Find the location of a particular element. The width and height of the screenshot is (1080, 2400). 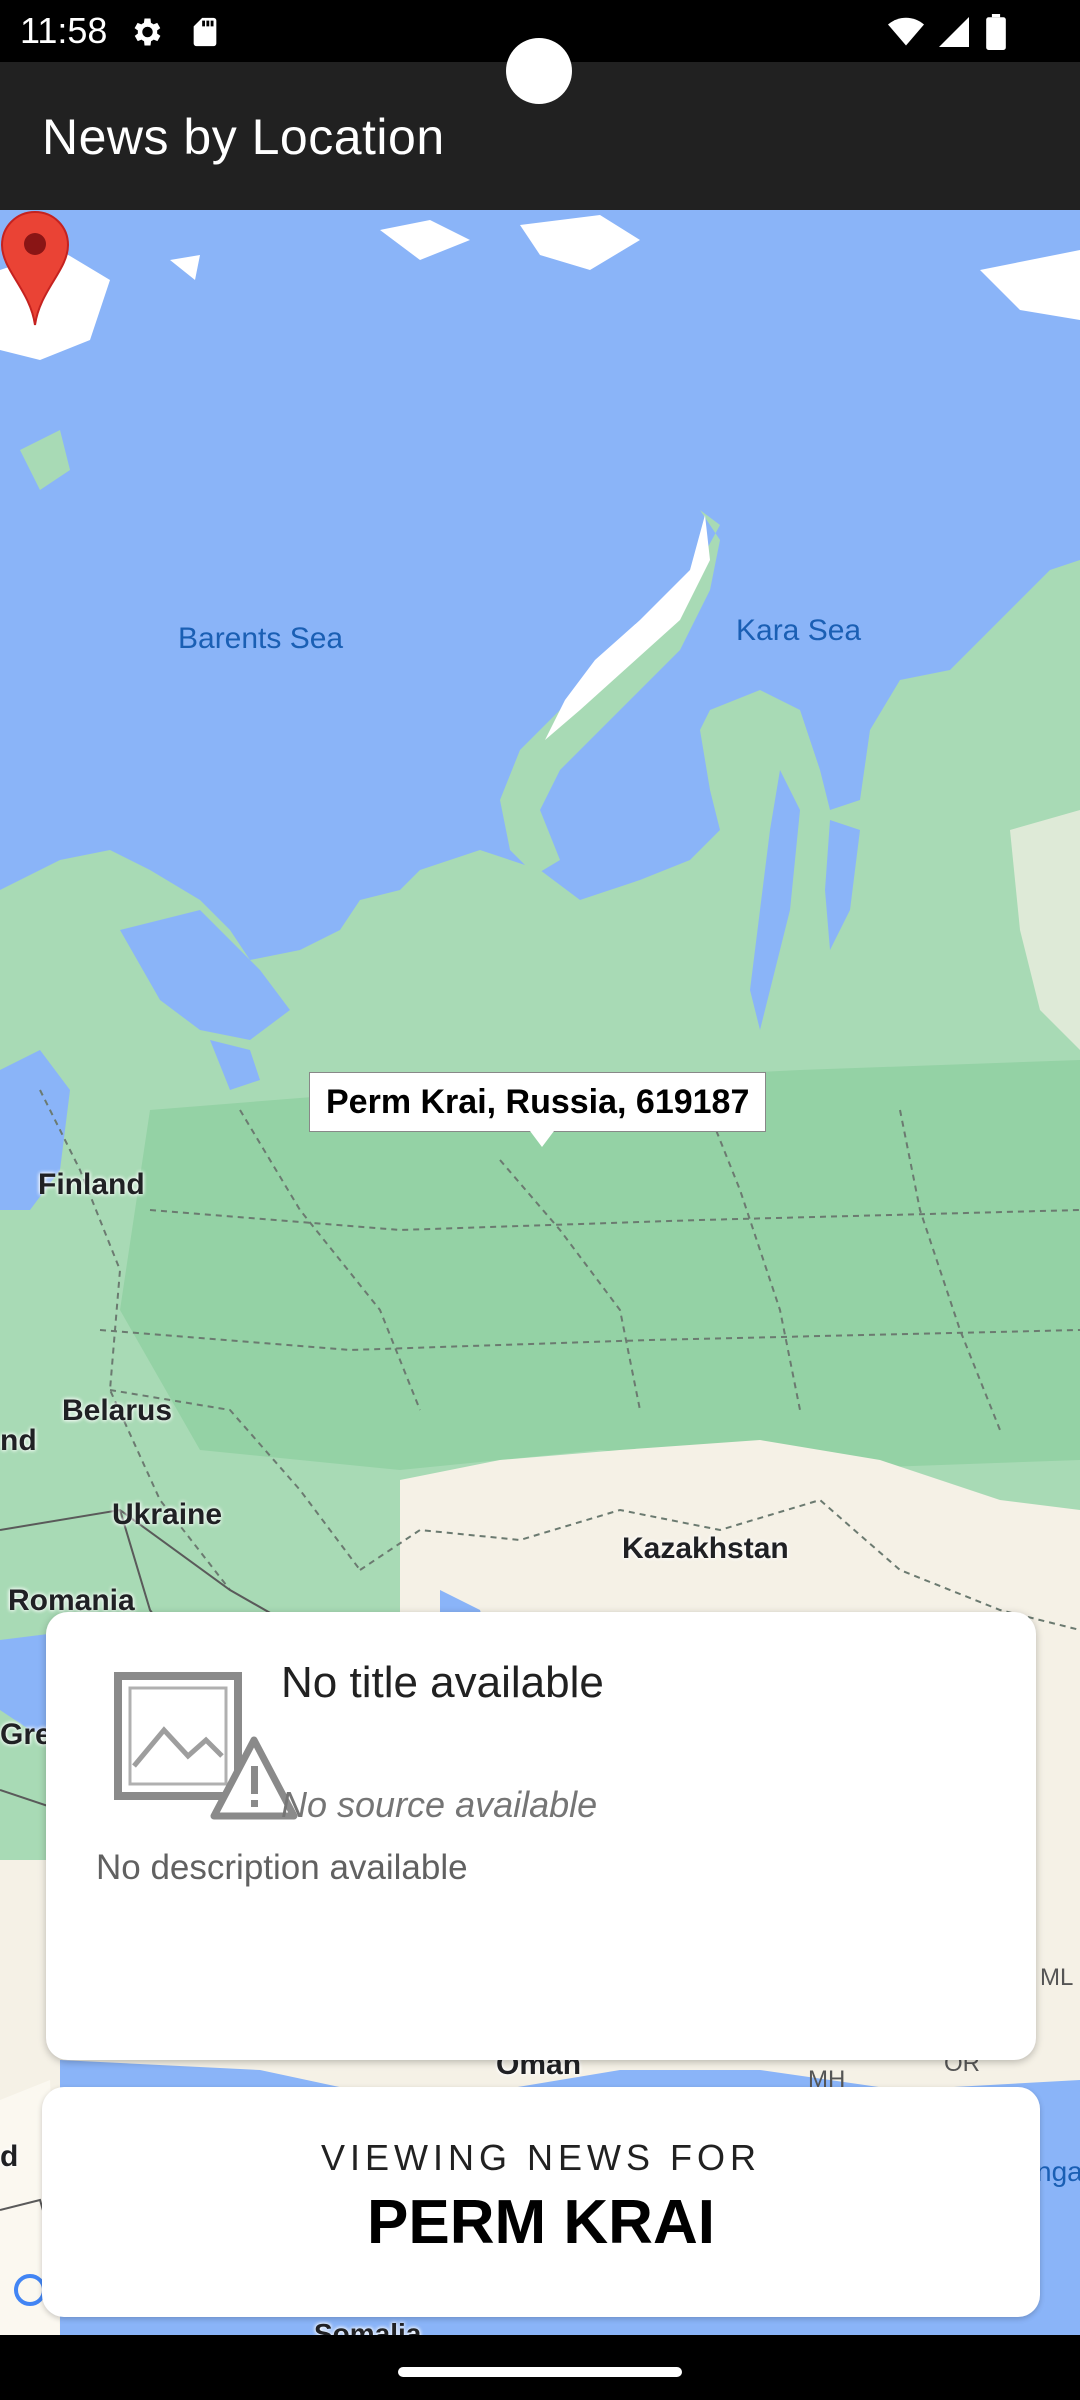

wifi-icon is located at coordinates (906, 31).